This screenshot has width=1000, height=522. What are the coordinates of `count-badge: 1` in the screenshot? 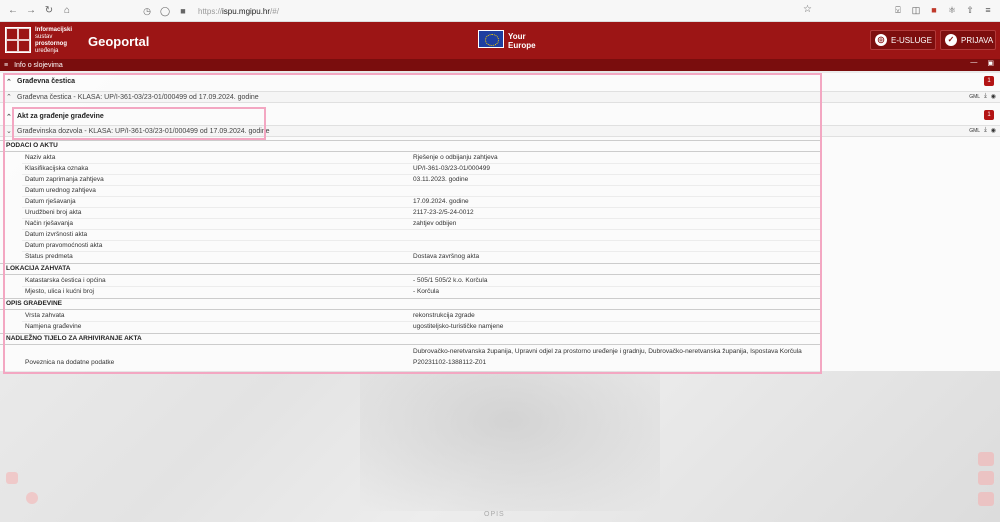 It's located at (989, 81).